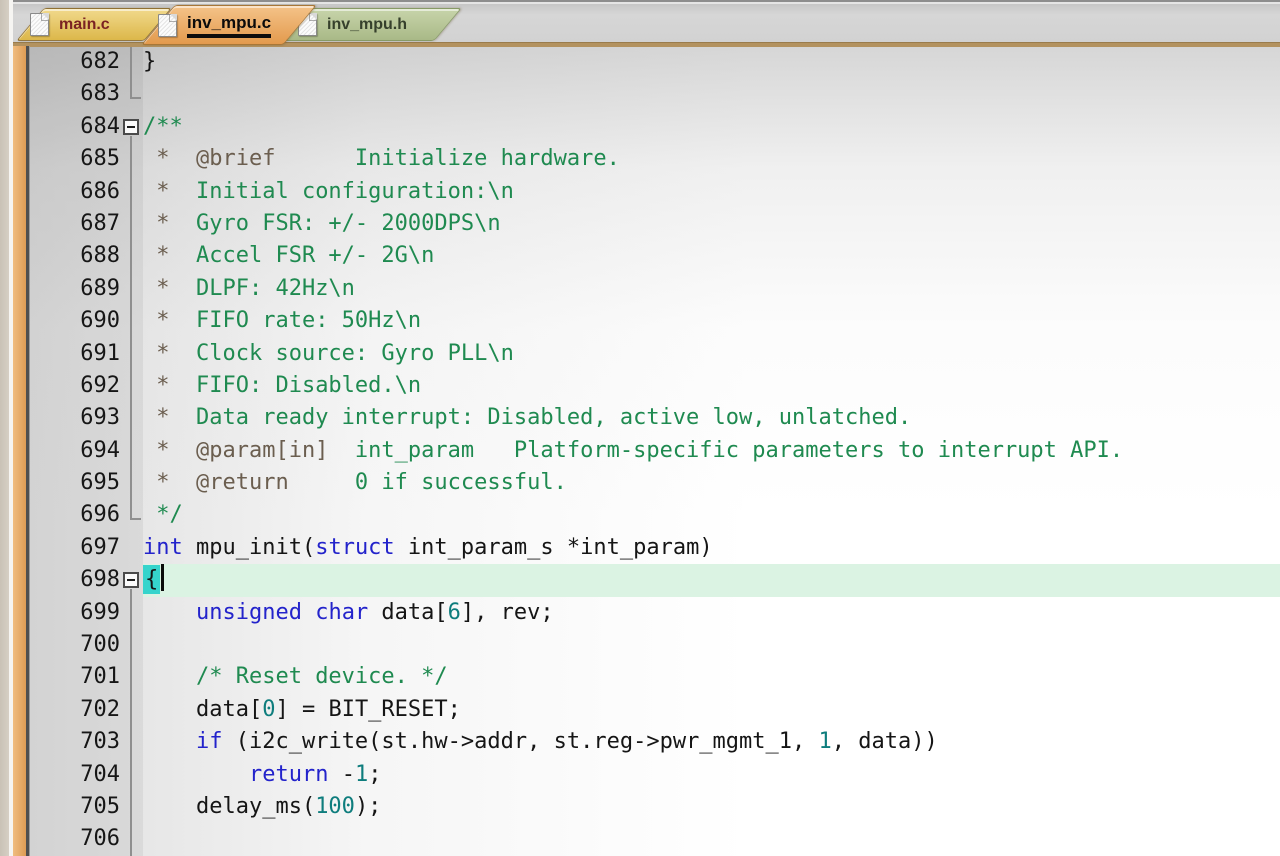 This screenshot has width=1280, height=856. What do you see at coordinates (711, 386) in the screenshot?
I see `code-text: * FIFO: Disabled.\n` at bounding box center [711, 386].